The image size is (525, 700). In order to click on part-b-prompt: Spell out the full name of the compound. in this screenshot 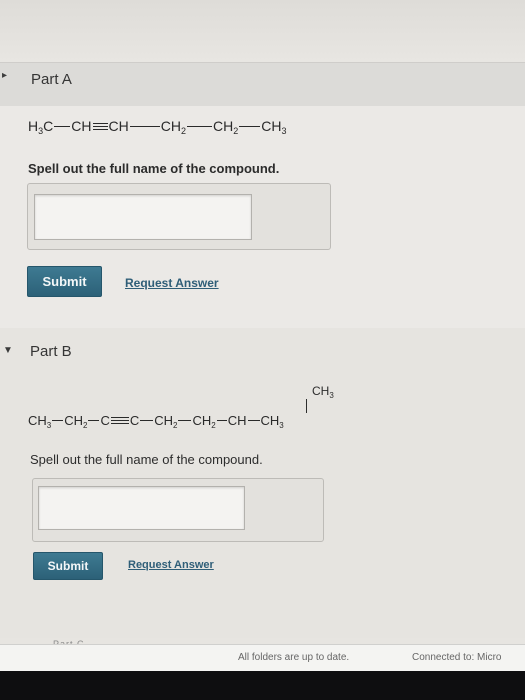, I will do `click(146, 459)`.